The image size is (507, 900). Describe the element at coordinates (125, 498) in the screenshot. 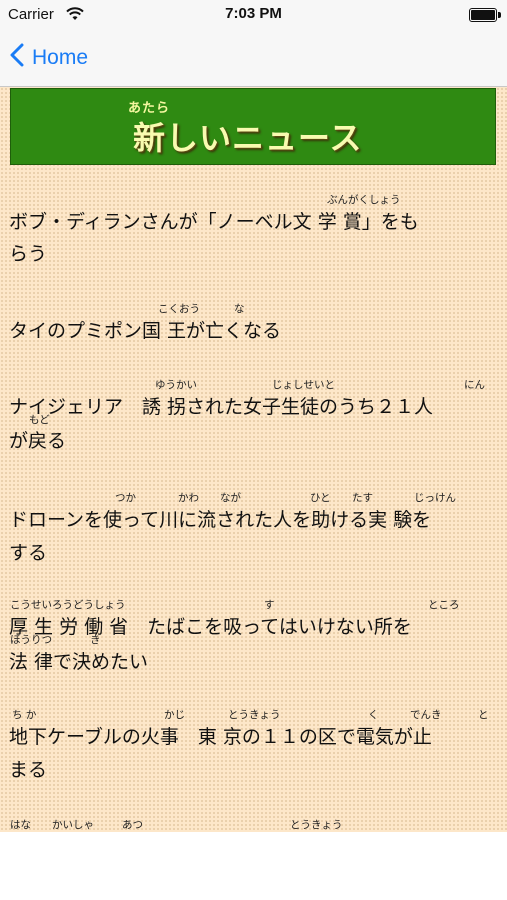

I see `furigana: つか` at that location.